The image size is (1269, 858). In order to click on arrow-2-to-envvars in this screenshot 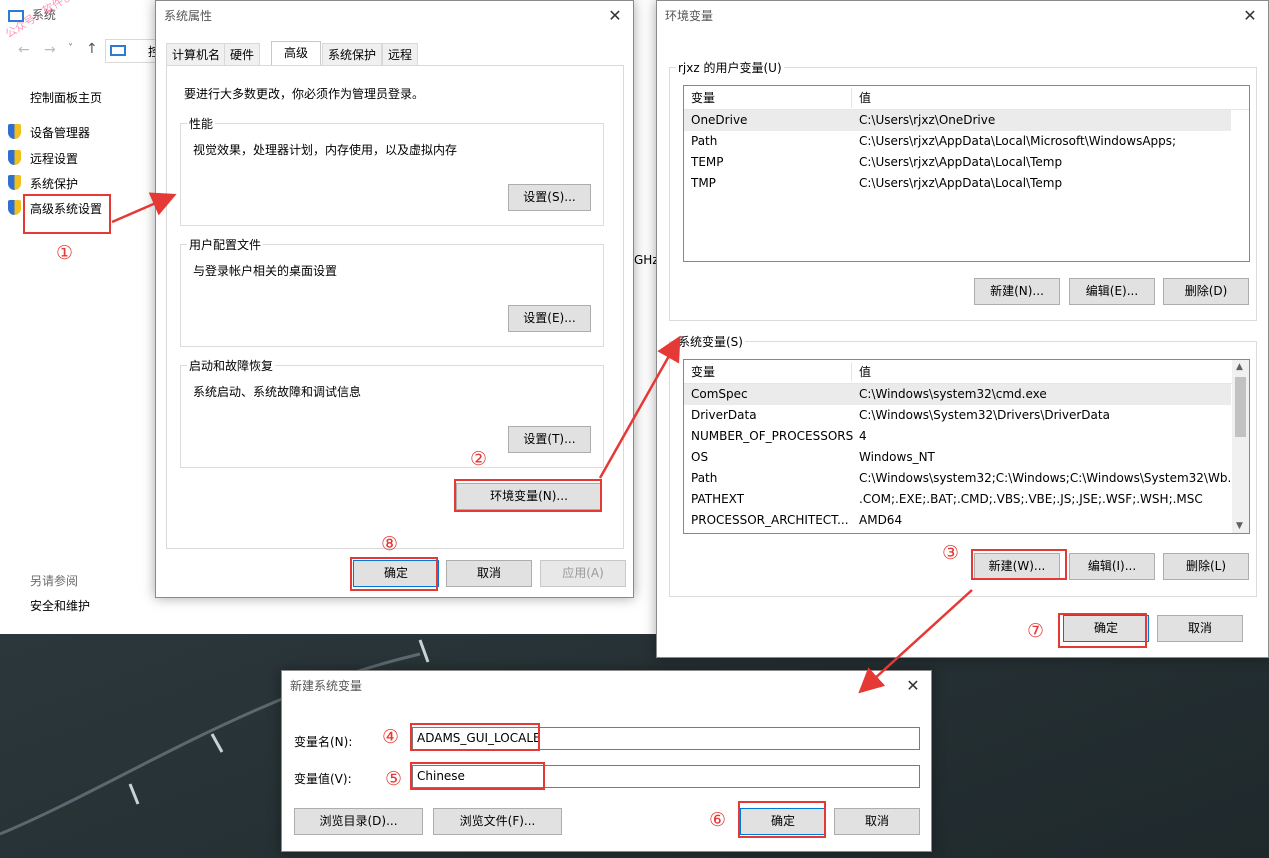, I will do `click(639, 407)`.